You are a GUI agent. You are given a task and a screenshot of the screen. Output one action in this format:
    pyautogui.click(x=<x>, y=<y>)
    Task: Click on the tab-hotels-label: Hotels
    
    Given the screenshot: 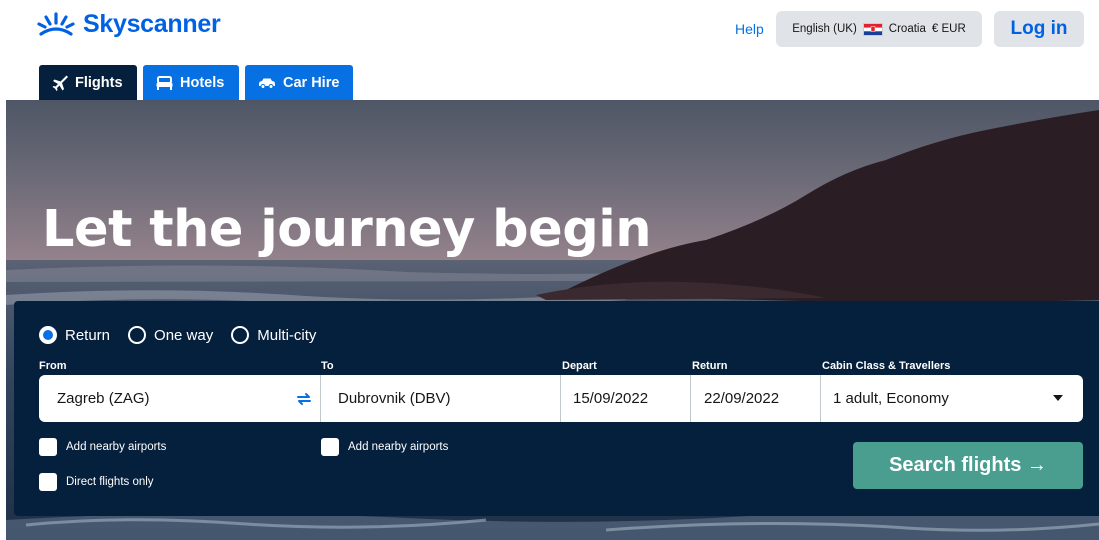 What is the action you would take?
    pyautogui.click(x=202, y=82)
    